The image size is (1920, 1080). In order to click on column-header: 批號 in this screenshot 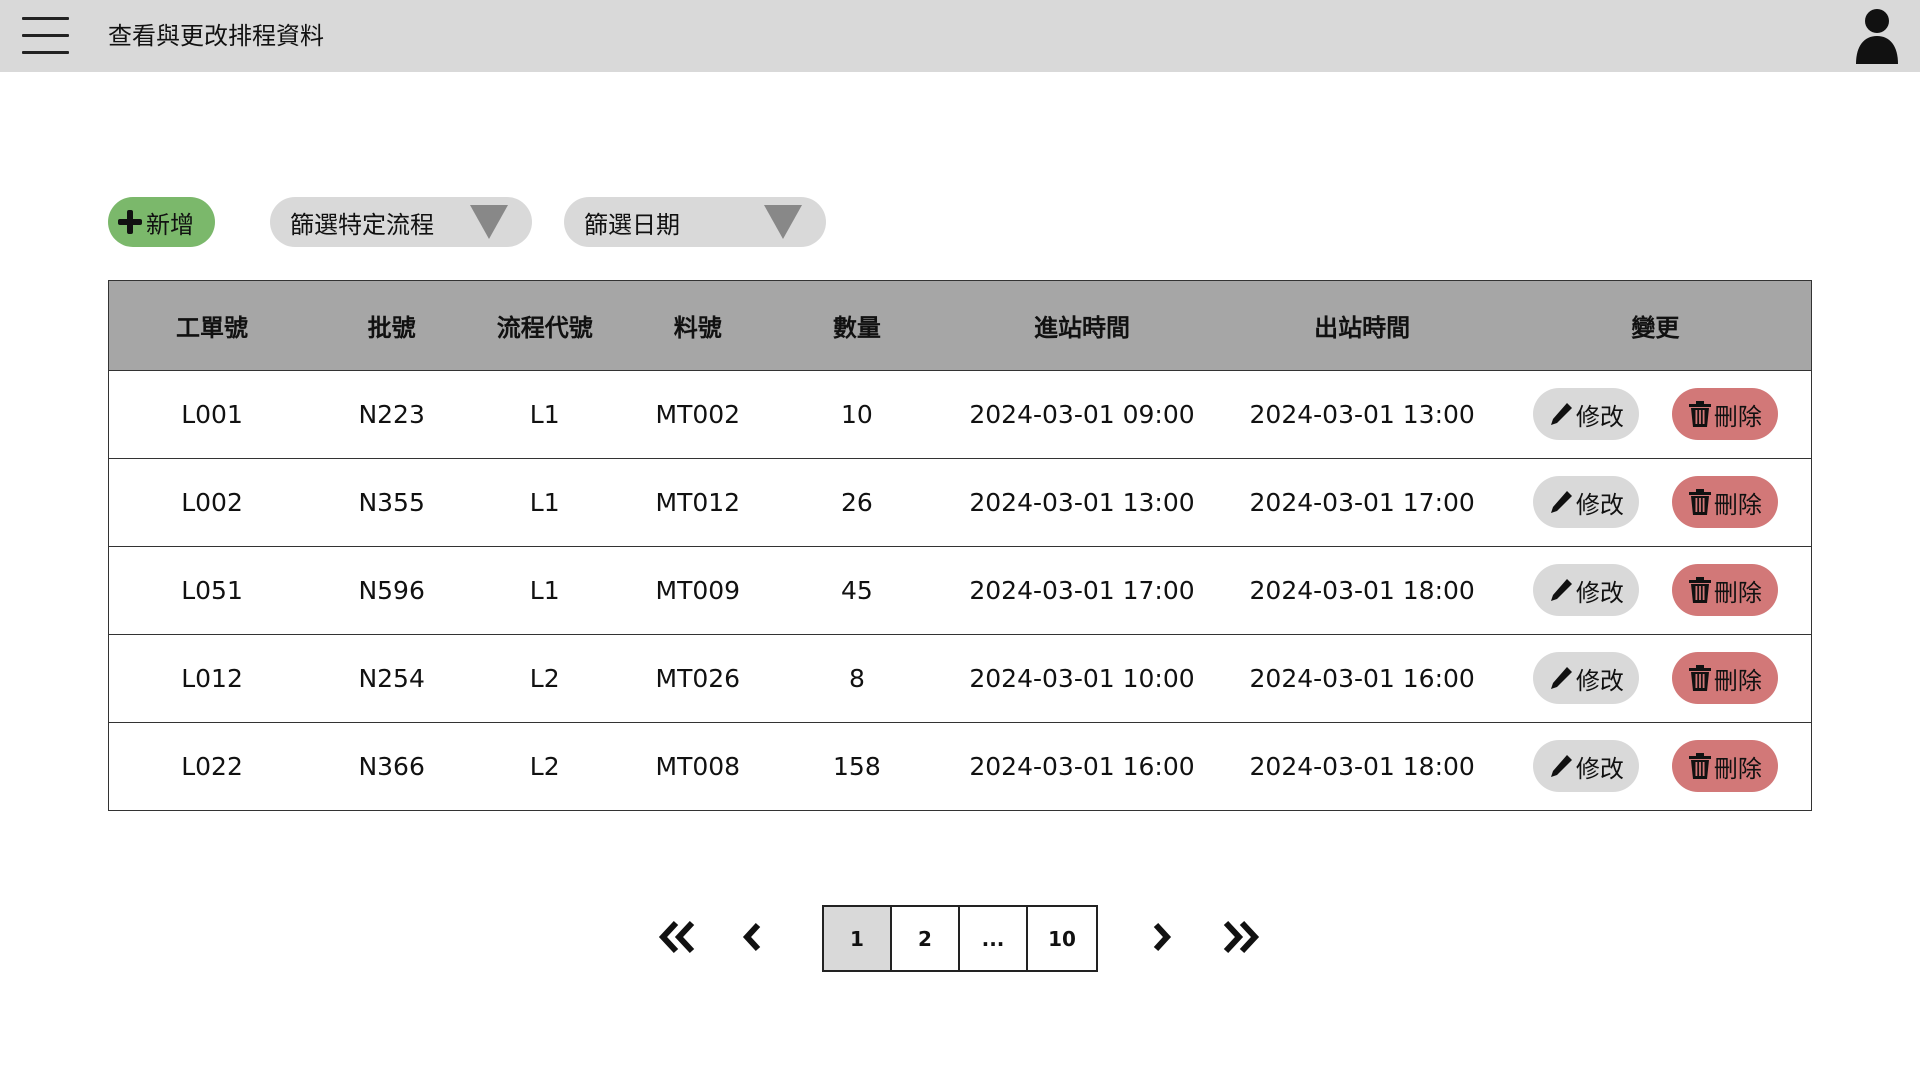, I will do `click(391, 327)`.